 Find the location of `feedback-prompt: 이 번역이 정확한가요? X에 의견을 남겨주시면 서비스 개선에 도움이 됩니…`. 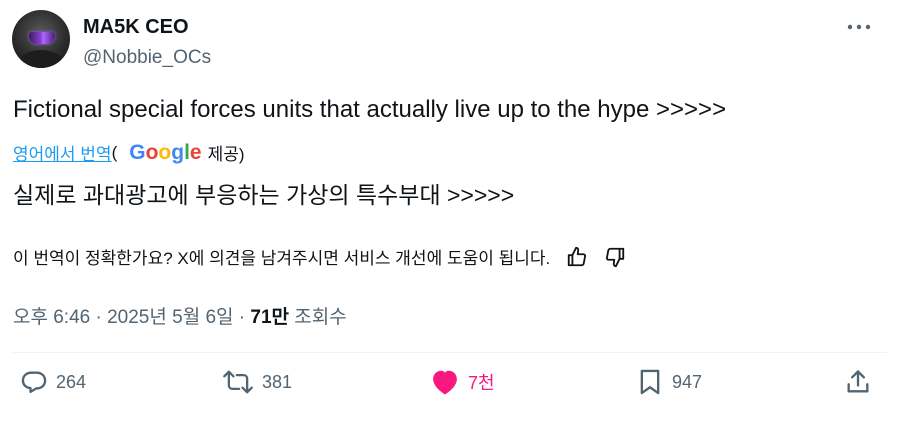

feedback-prompt: 이 번역이 정확한가요? X에 의견을 남겨주시면 서비스 개선에 도움이 됩니… is located at coordinates (282, 258).